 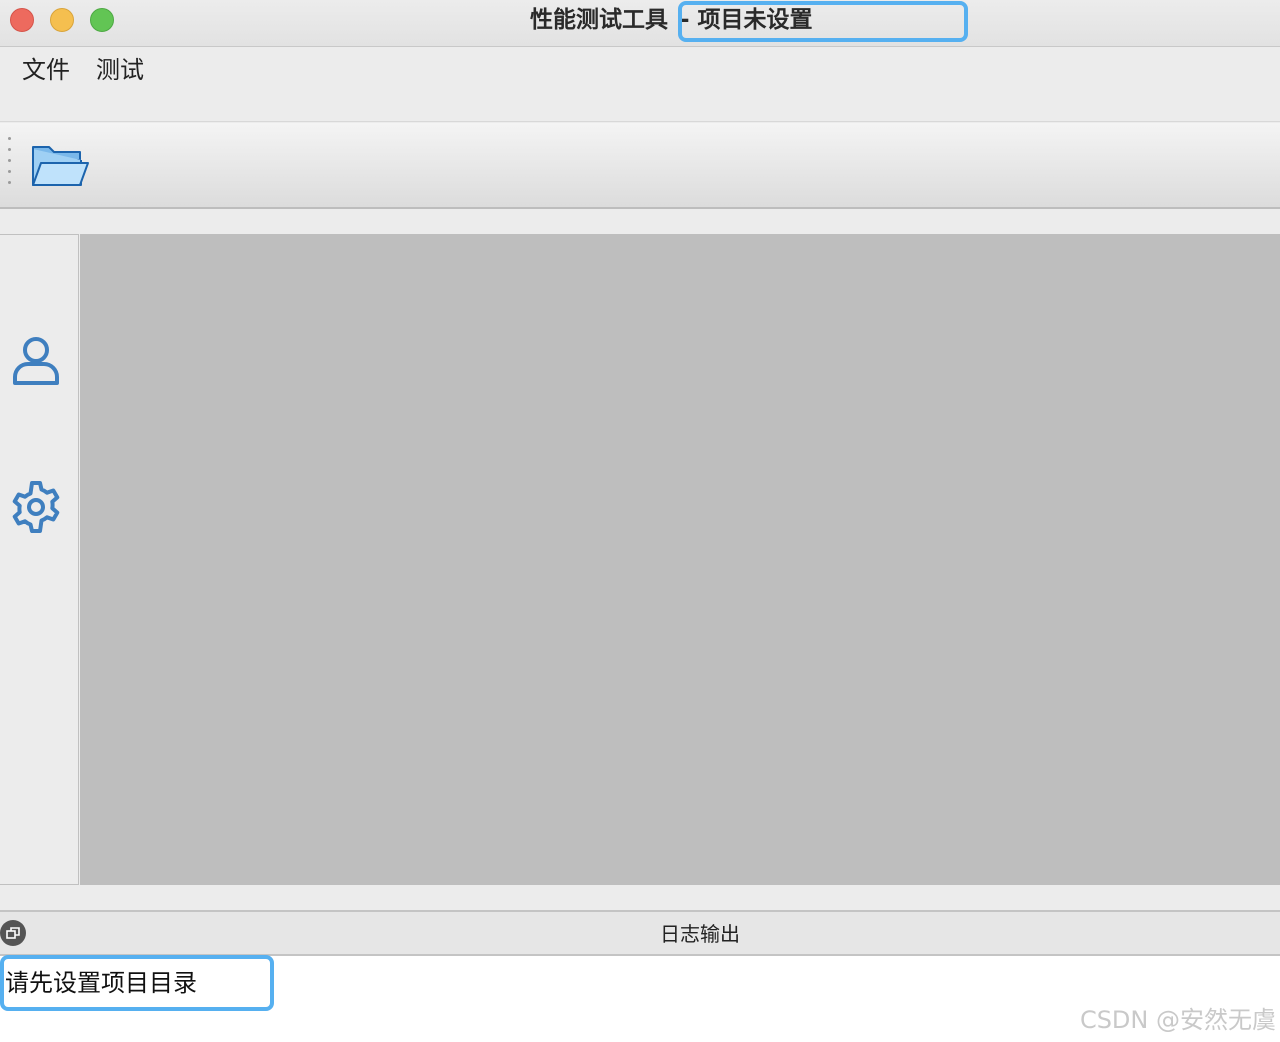 I want to click on menu-file: 文件, so click(x=46, y=70).